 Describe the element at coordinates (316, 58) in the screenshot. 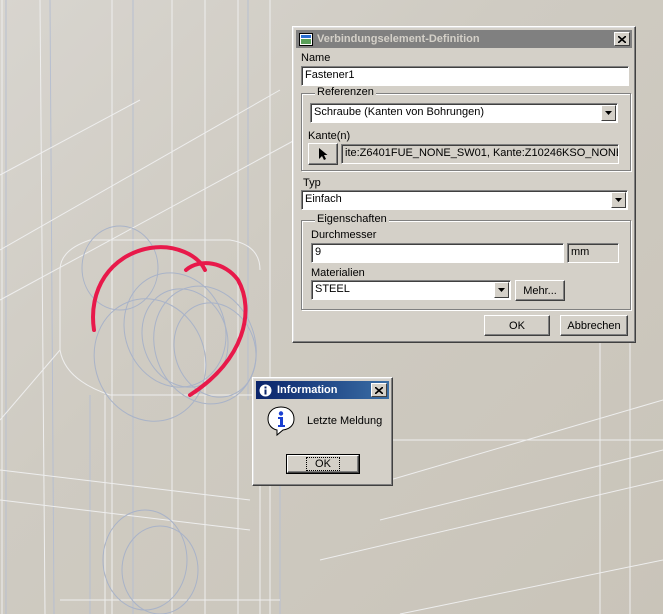

I see `name-label: Name` at that location.